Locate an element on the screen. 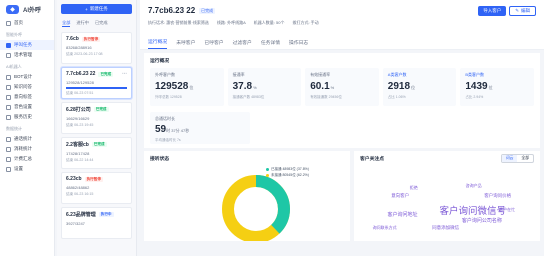 This screenshot has height=256, width=544. nav-section: 智能外呼 is located at coordinates (14, 34).